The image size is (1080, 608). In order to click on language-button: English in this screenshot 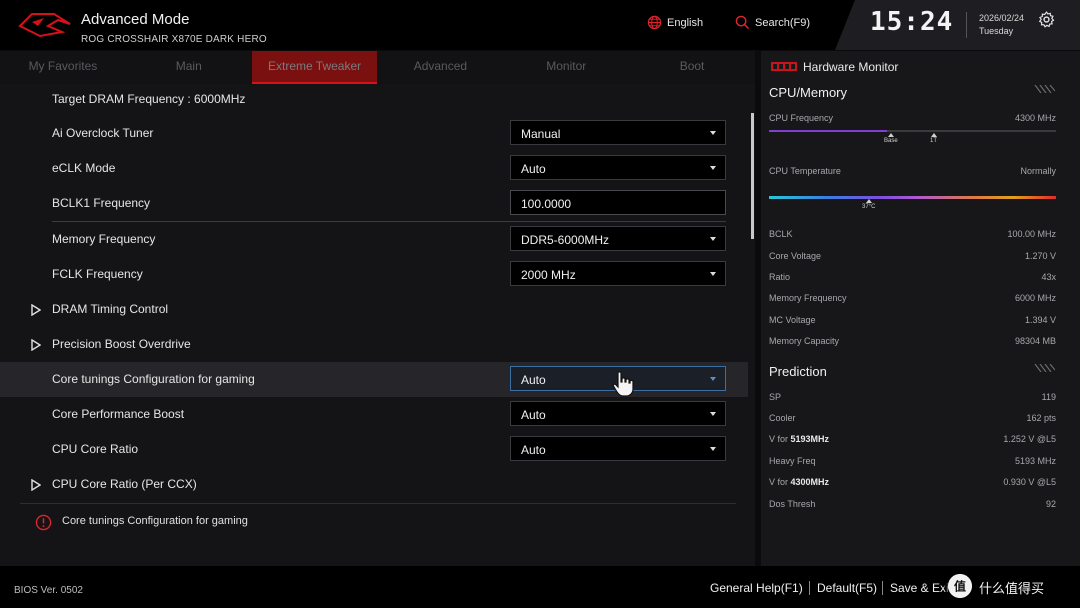, I will do `click(675, 22)`.